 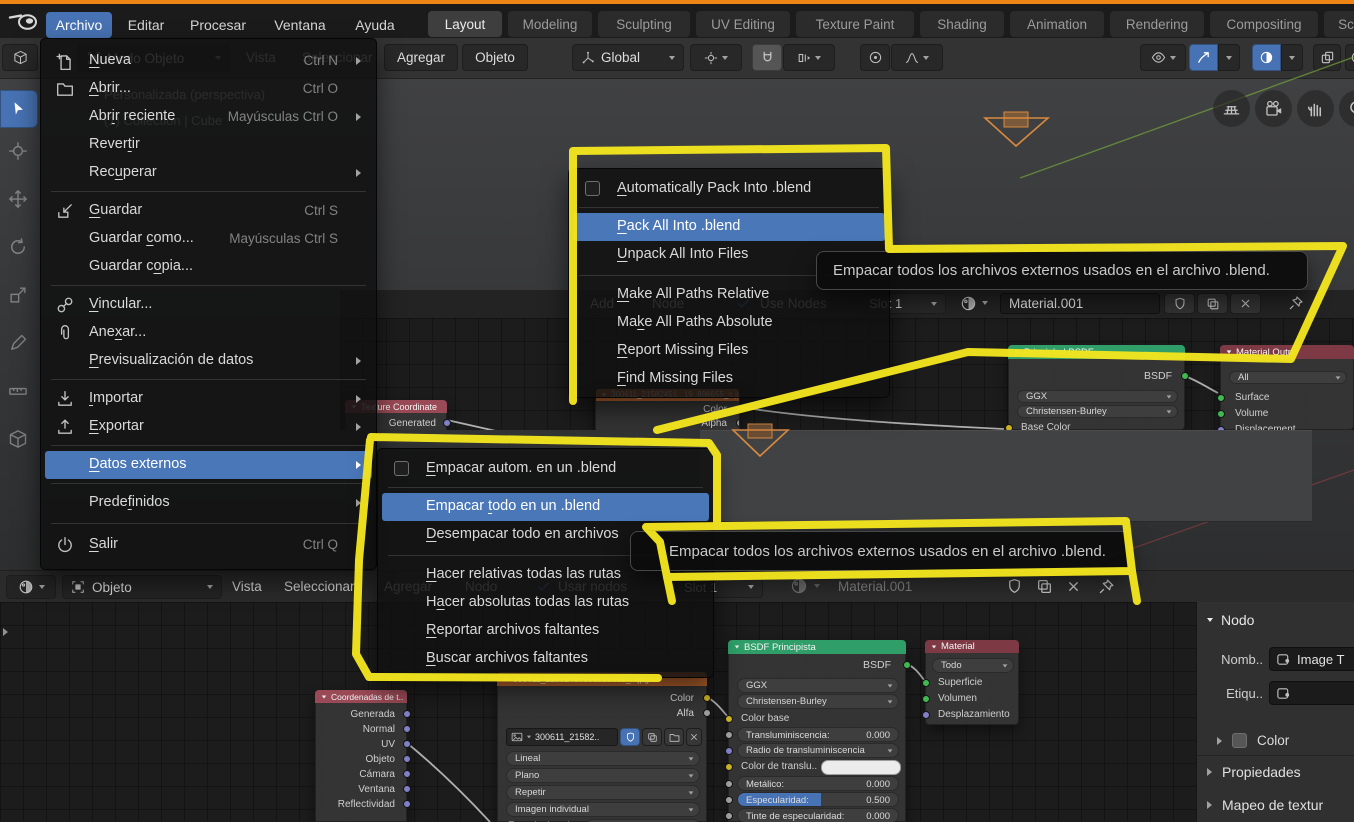 I want to click on xray-toggle, so click(x=1327, y=57).